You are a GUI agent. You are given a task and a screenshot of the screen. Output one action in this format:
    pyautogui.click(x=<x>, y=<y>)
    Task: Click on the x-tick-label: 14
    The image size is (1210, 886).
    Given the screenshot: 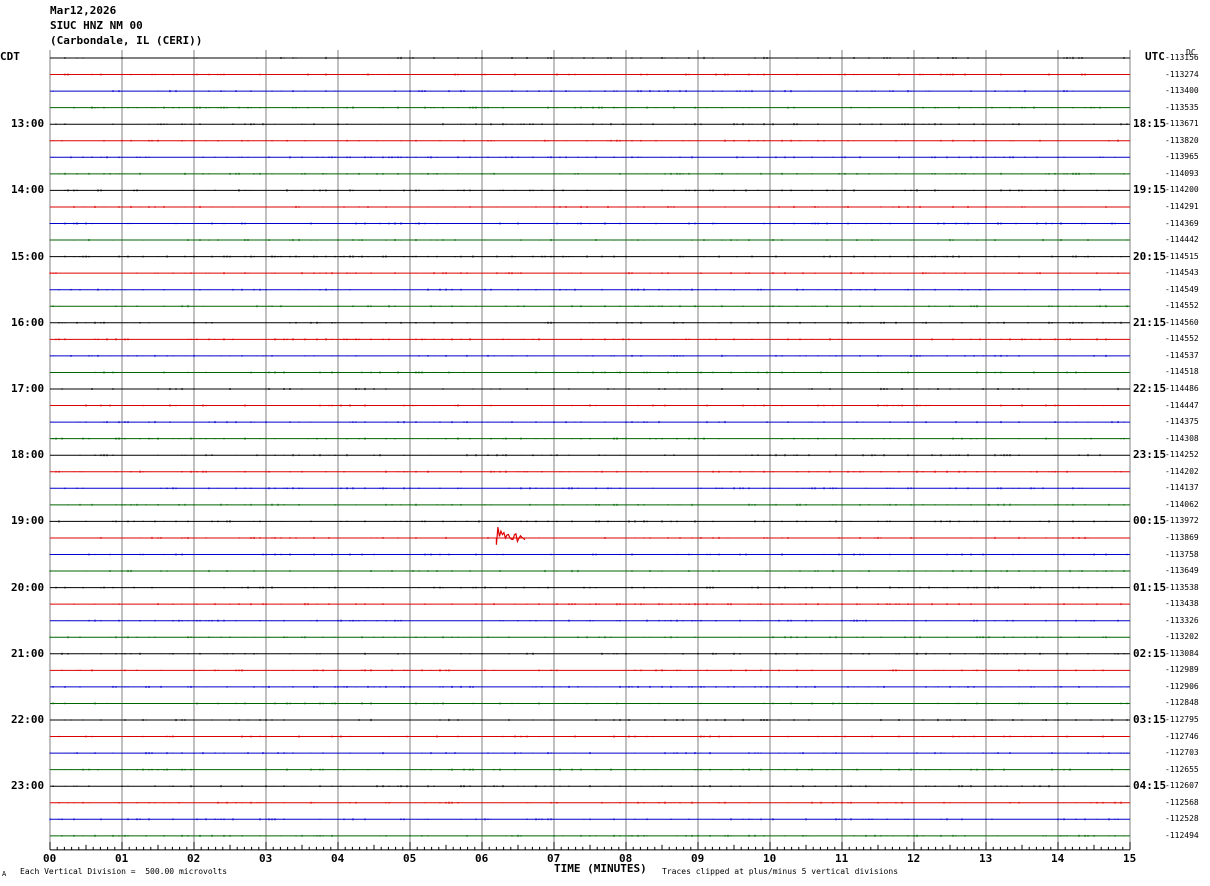 What is the action you would take?
    pyautogui.click(x=1058, y=858)
    